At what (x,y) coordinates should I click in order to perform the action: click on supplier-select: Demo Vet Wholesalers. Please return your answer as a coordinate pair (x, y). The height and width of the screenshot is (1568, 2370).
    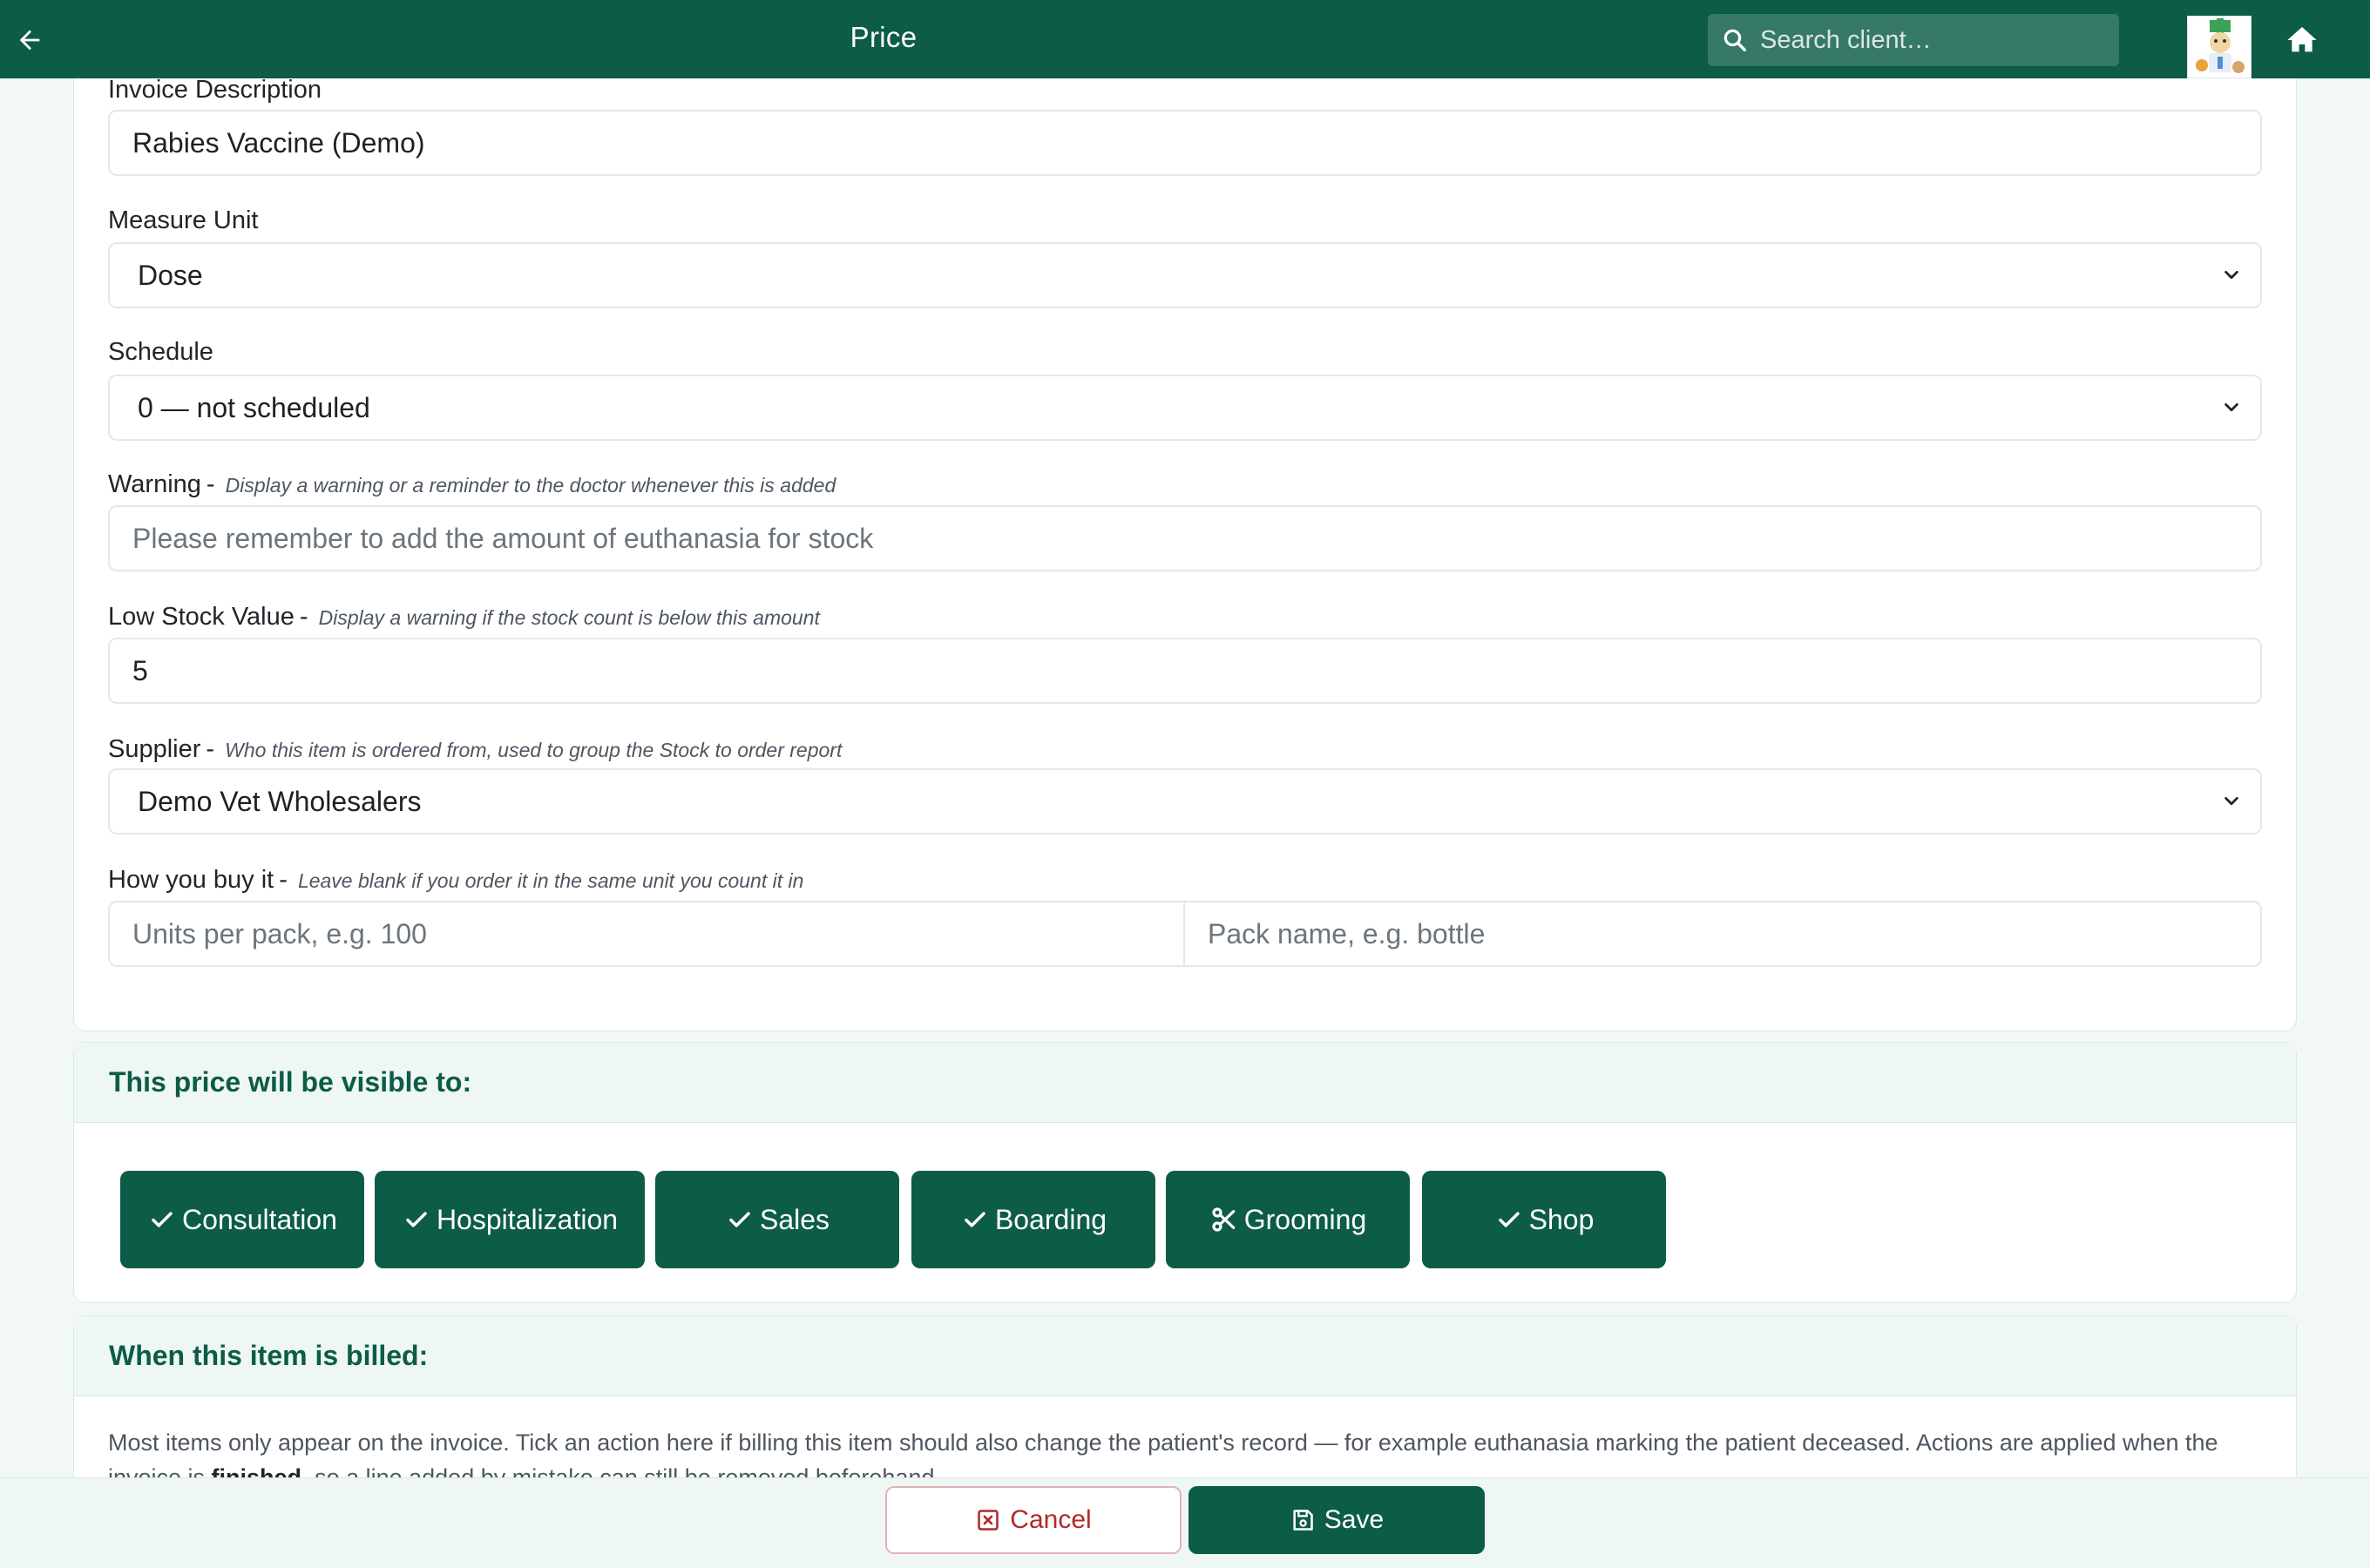
    Looking at the image, I should click on (1185, 801).